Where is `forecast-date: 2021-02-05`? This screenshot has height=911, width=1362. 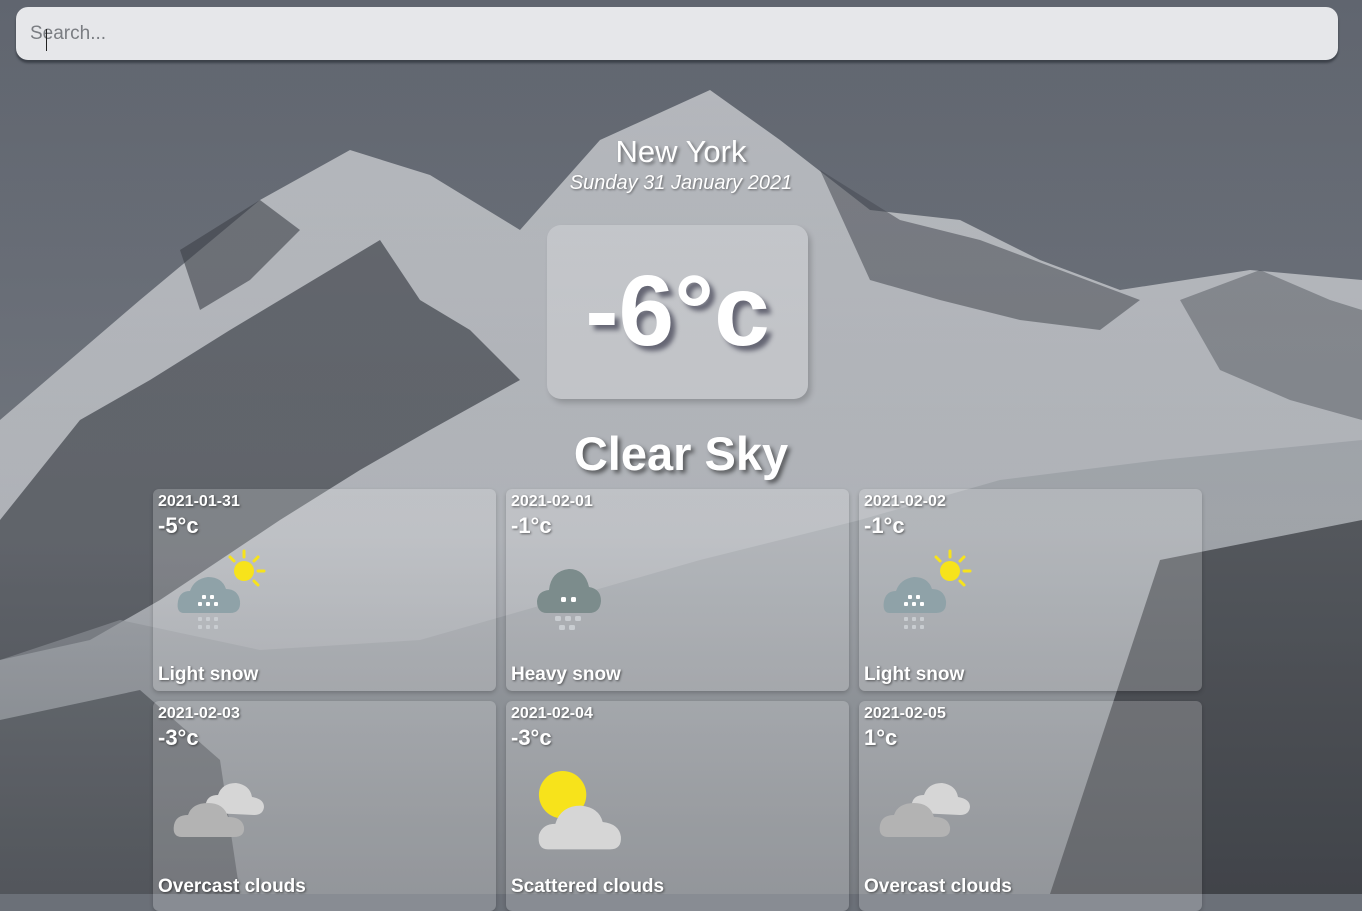 forecast-date: 2021-02-05 is located at coordinates (905, 713).